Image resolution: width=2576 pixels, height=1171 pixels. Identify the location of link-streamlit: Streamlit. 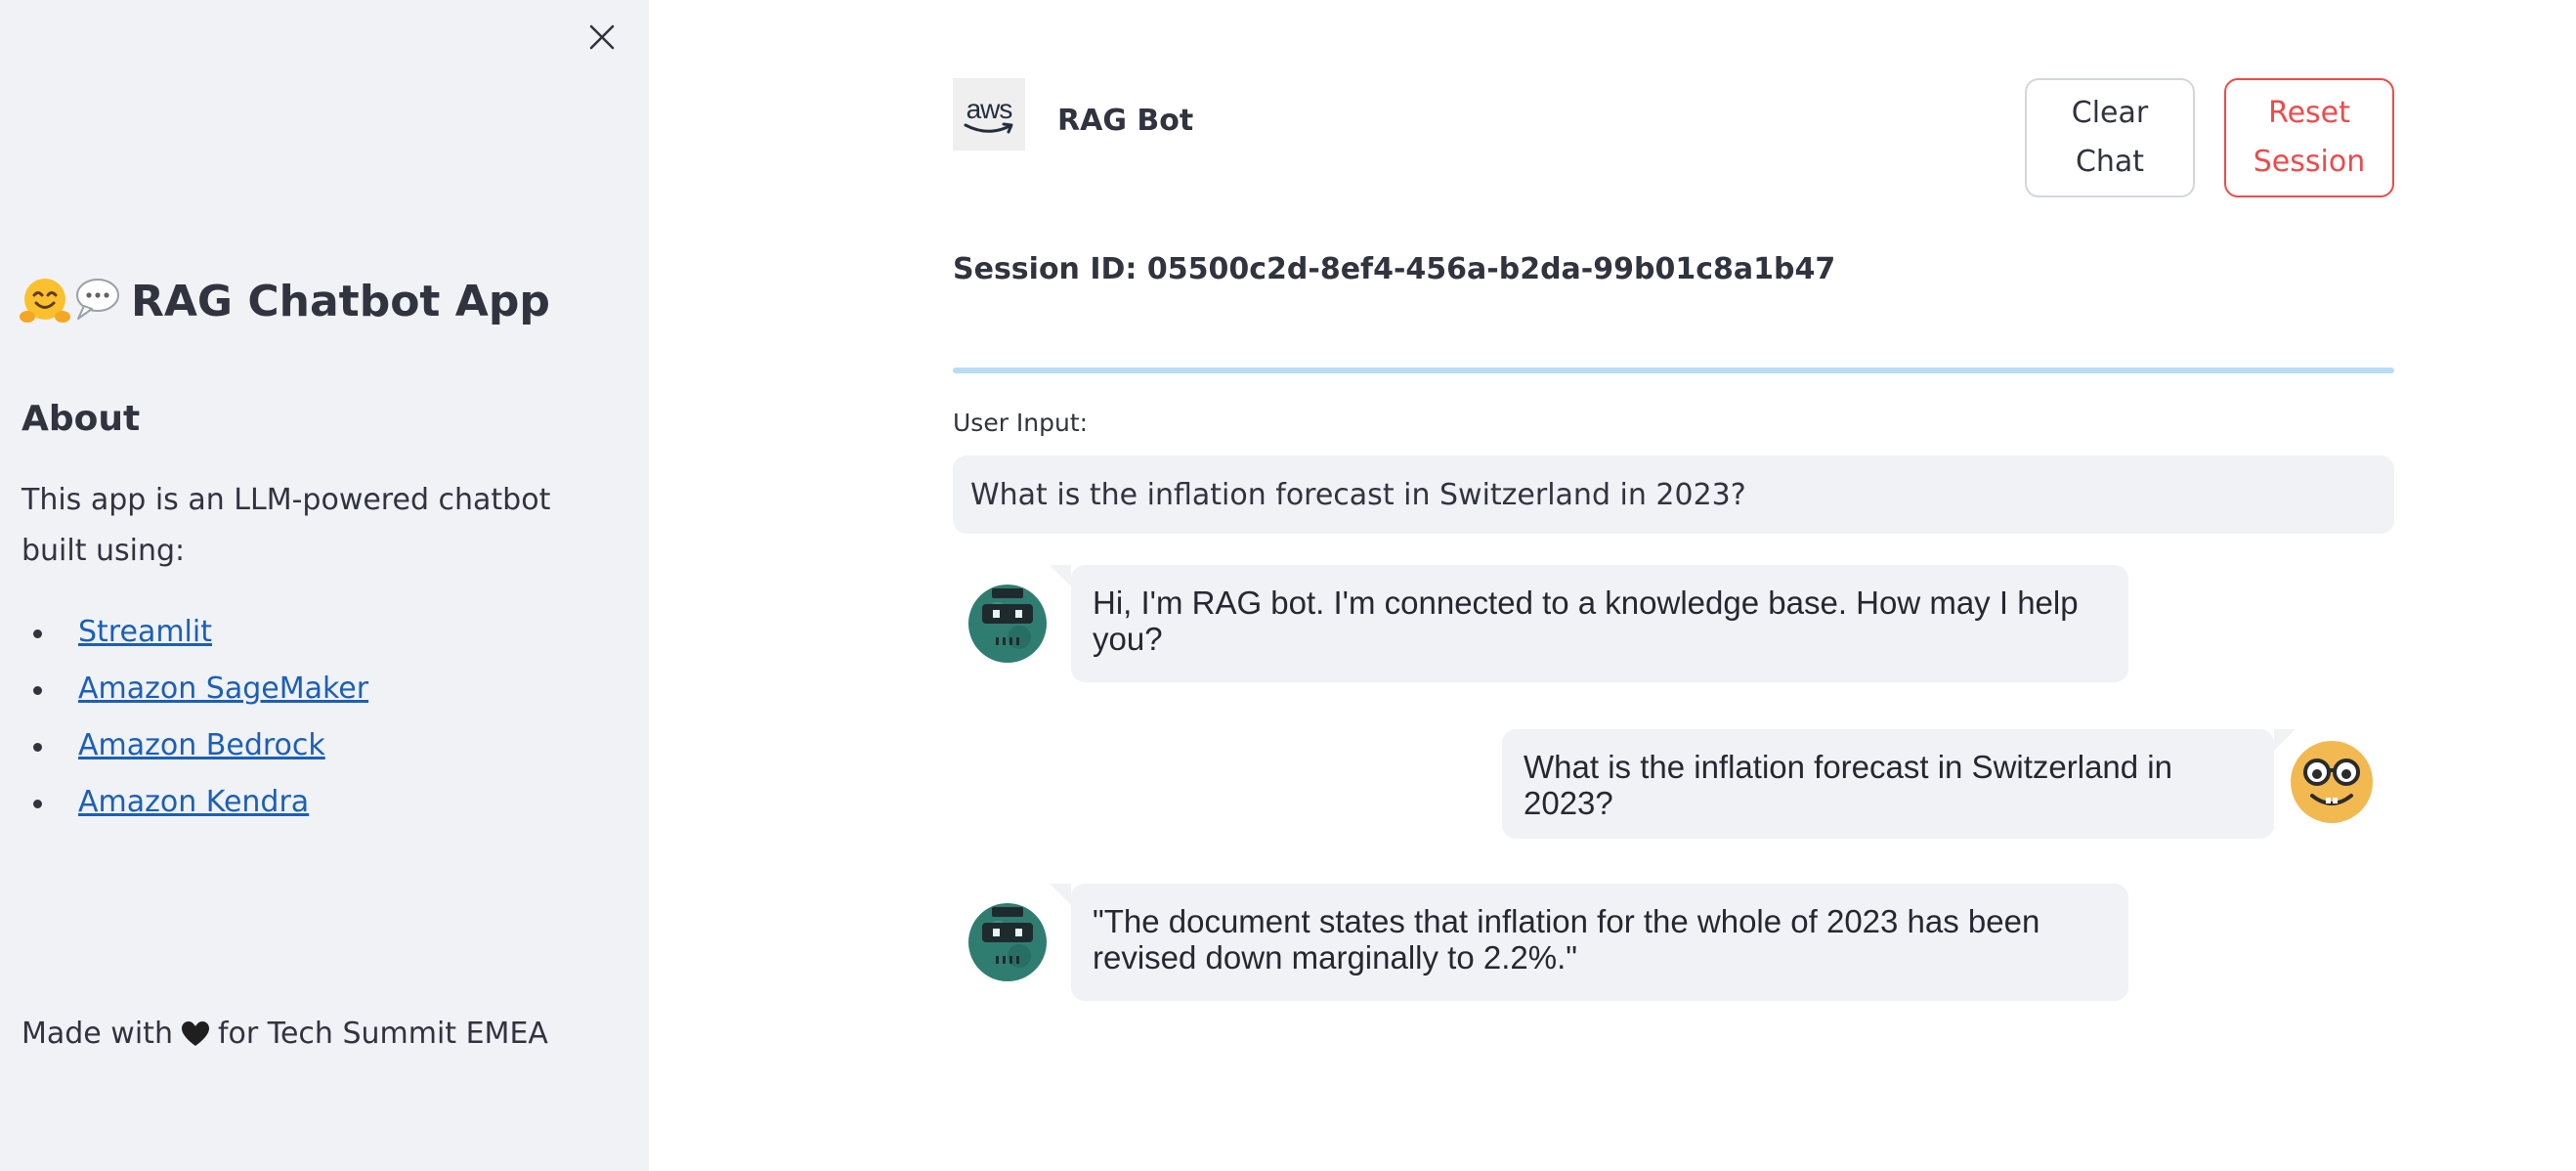
(145, 632).